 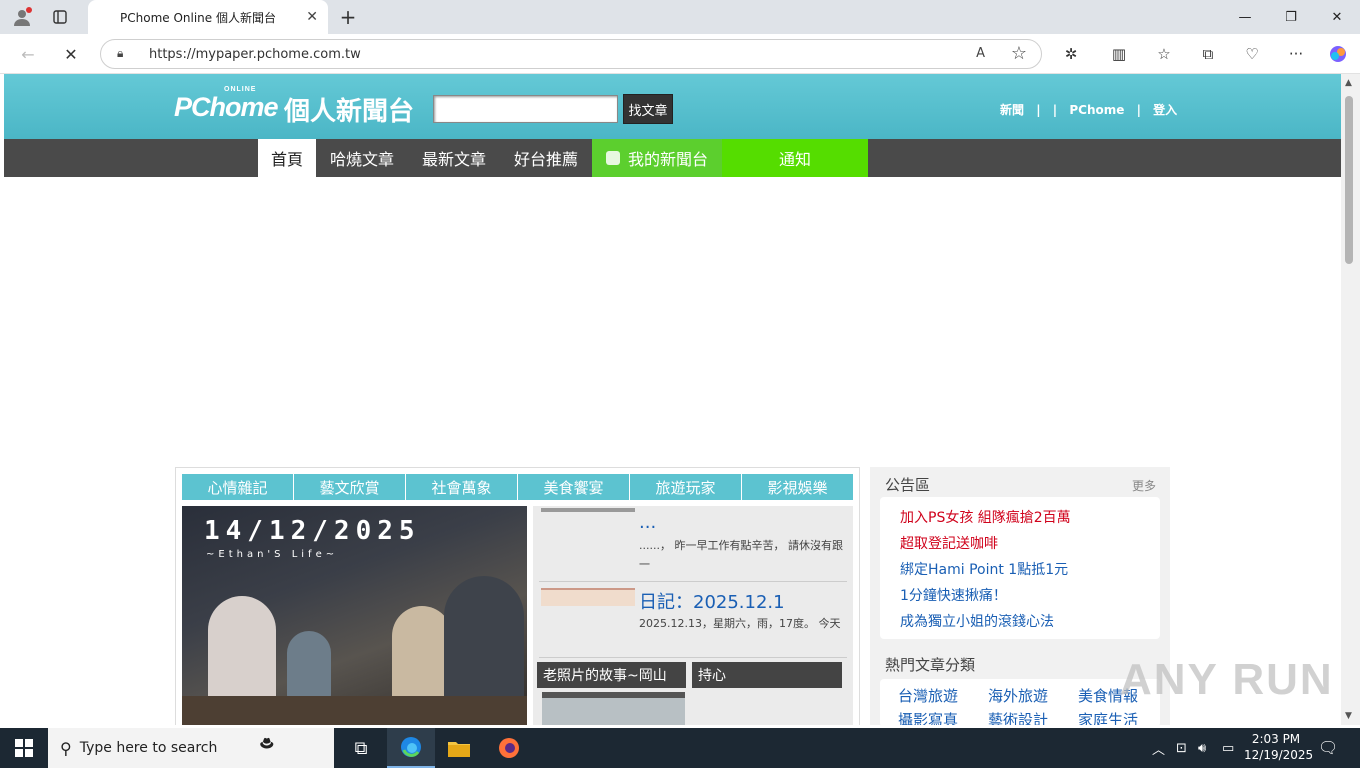 I want to click on photo-subtitle: ~Ethan'S Life~, so click(x=272, y=554).